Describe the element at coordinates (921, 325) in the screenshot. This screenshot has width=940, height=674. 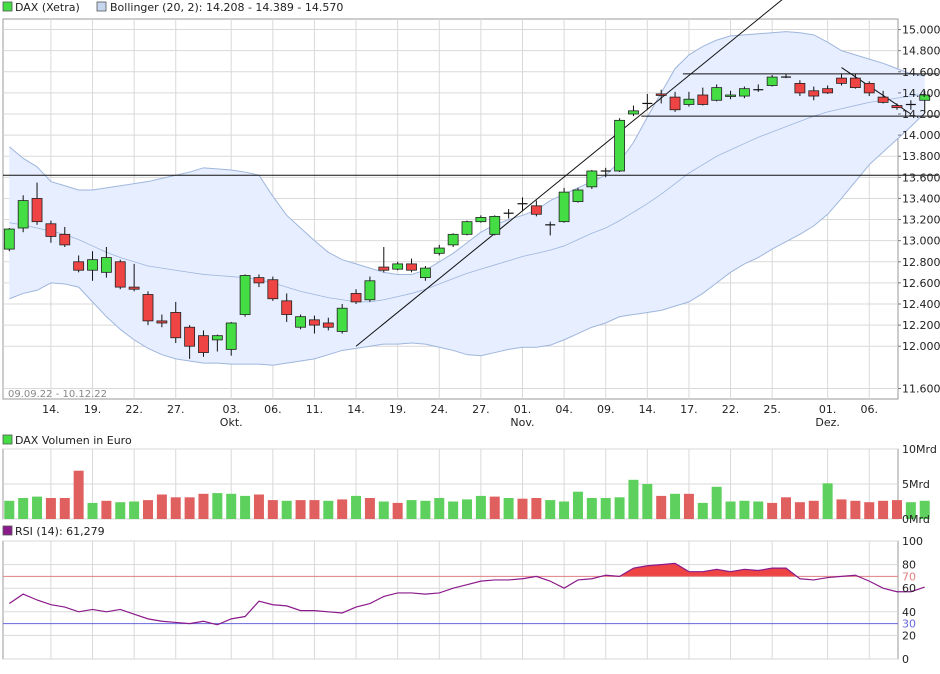
I see `price-tick-label: 12.200` at that location.